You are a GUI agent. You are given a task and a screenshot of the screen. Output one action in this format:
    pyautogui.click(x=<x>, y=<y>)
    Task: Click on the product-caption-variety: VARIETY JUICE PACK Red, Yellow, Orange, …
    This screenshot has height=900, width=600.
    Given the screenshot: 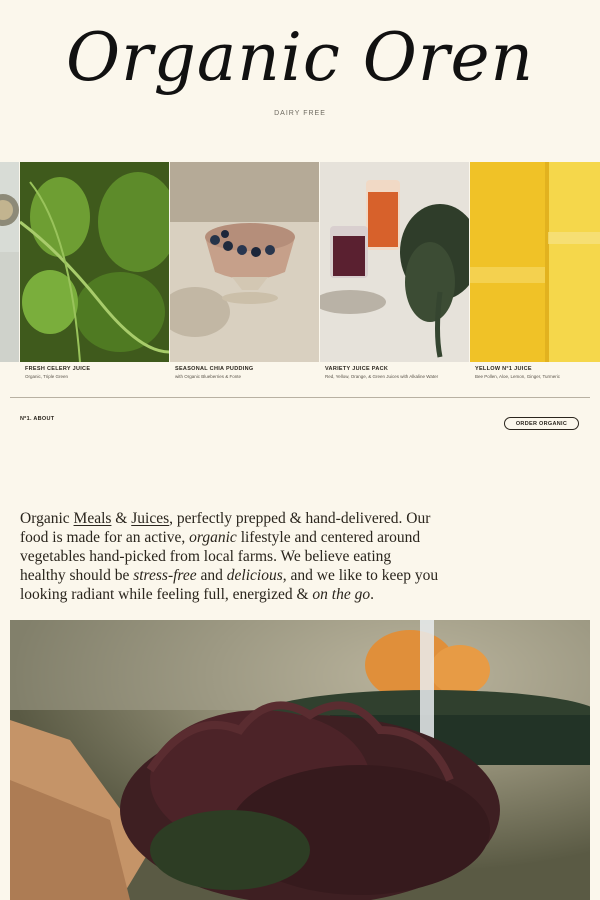 What is the action you would take?
    pyautogui.click(x=381, y=372)
    